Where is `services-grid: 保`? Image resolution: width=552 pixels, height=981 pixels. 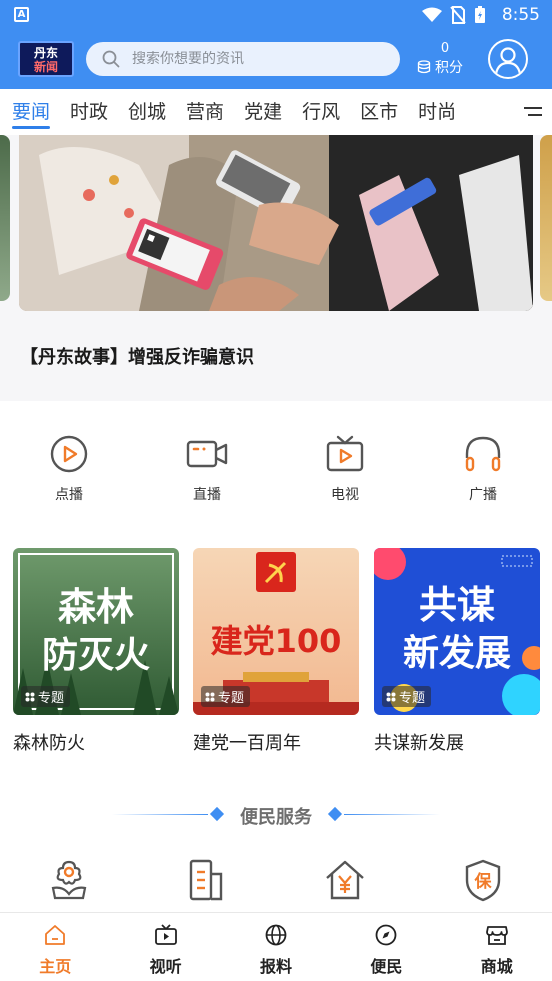 services-grid: 保 is located at coordinates (276, 882).